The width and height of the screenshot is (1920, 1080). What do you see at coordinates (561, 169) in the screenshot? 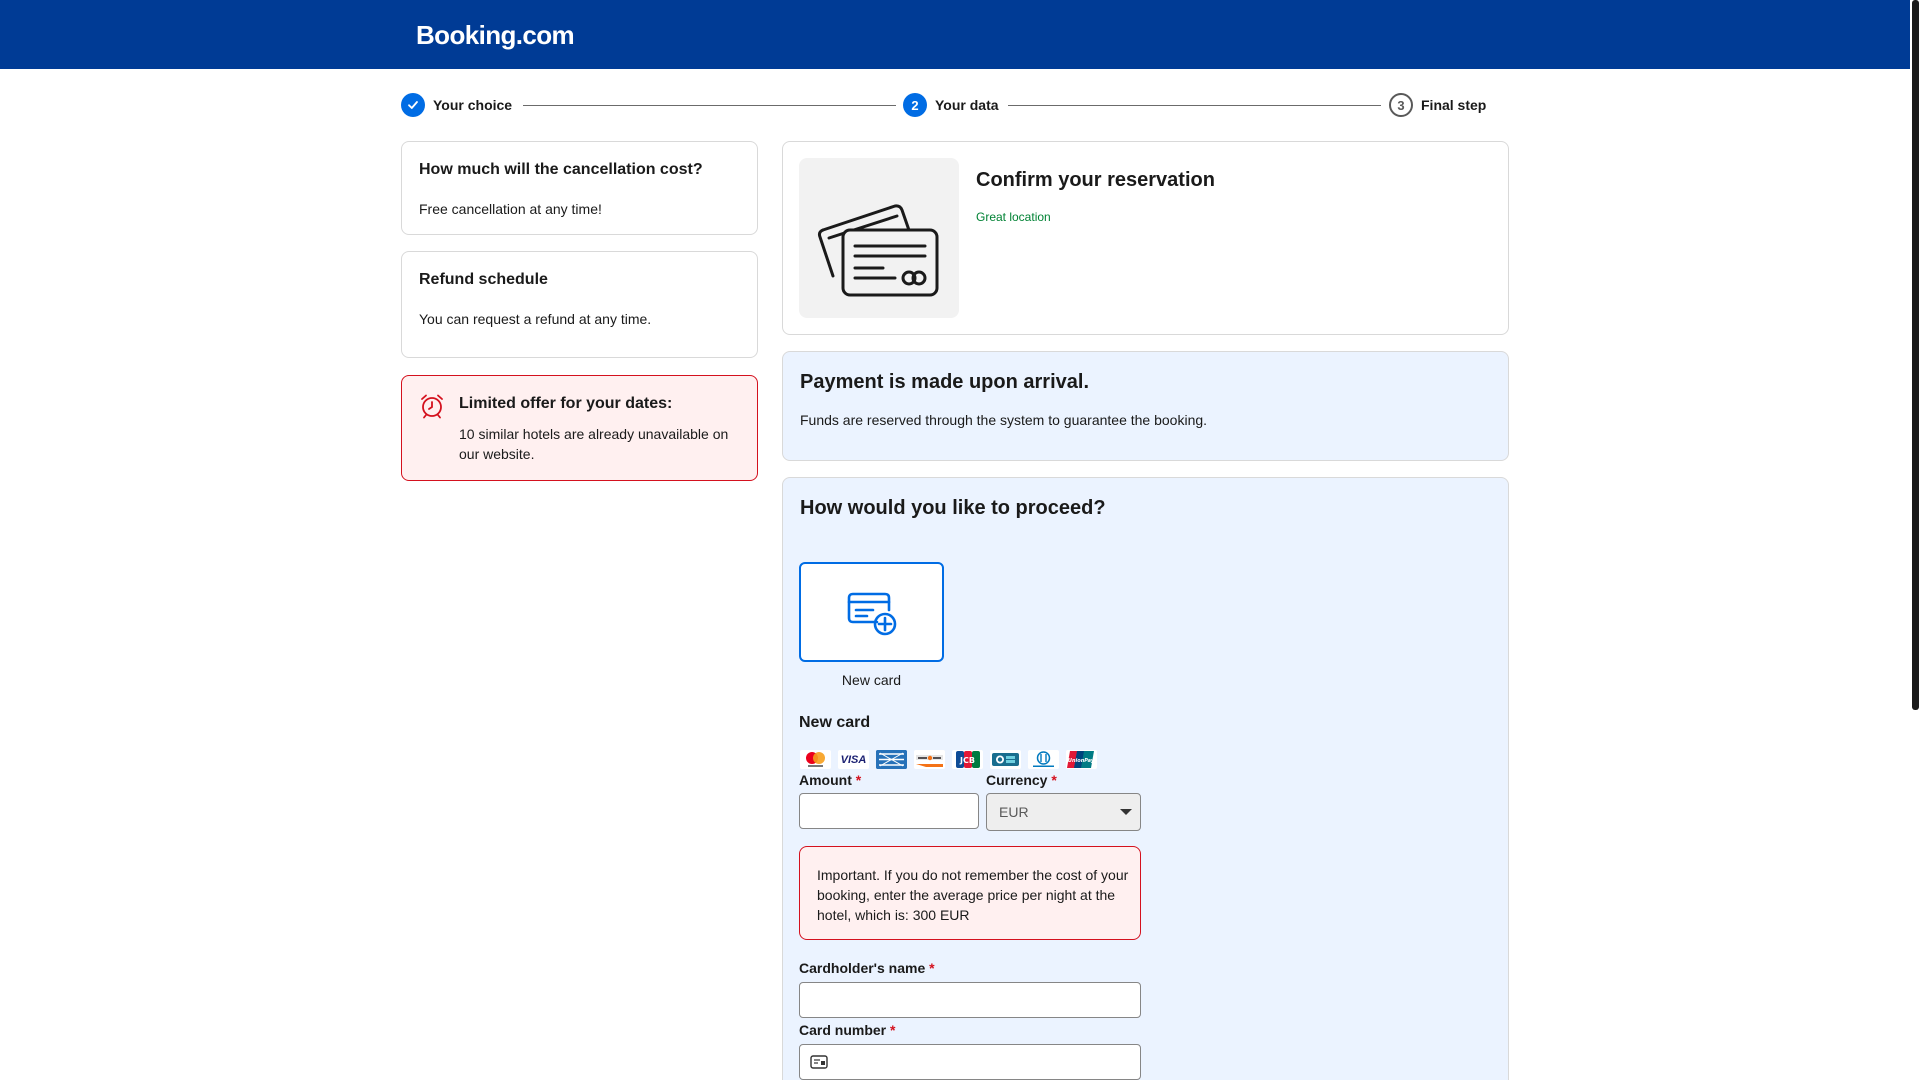
I see `cancellation-title: How much will the cancellation cost?` at bounding box center [561, 169].